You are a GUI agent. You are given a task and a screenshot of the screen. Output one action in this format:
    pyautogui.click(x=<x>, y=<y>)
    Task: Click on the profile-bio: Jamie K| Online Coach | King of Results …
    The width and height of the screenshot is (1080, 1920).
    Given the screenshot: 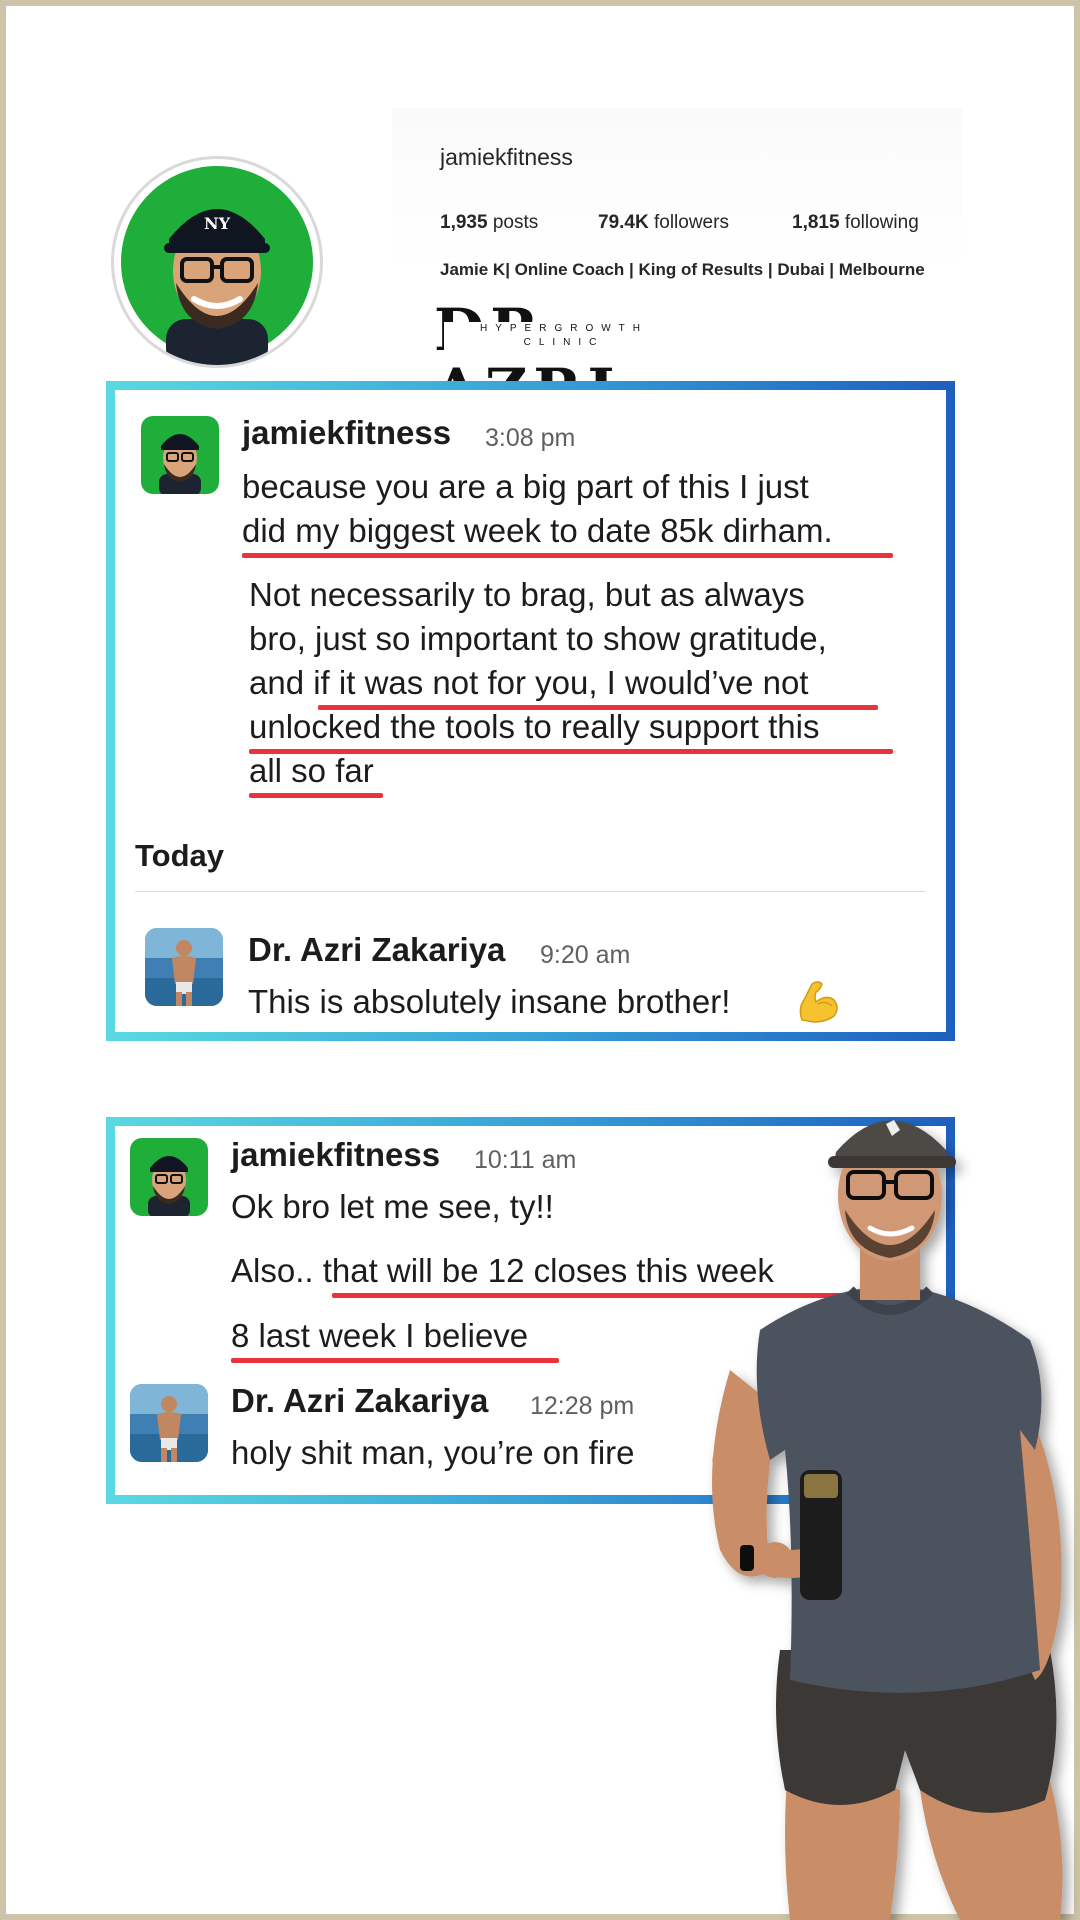 What is the action you would take?
    pyautogui.click(x=682, y=269)
    